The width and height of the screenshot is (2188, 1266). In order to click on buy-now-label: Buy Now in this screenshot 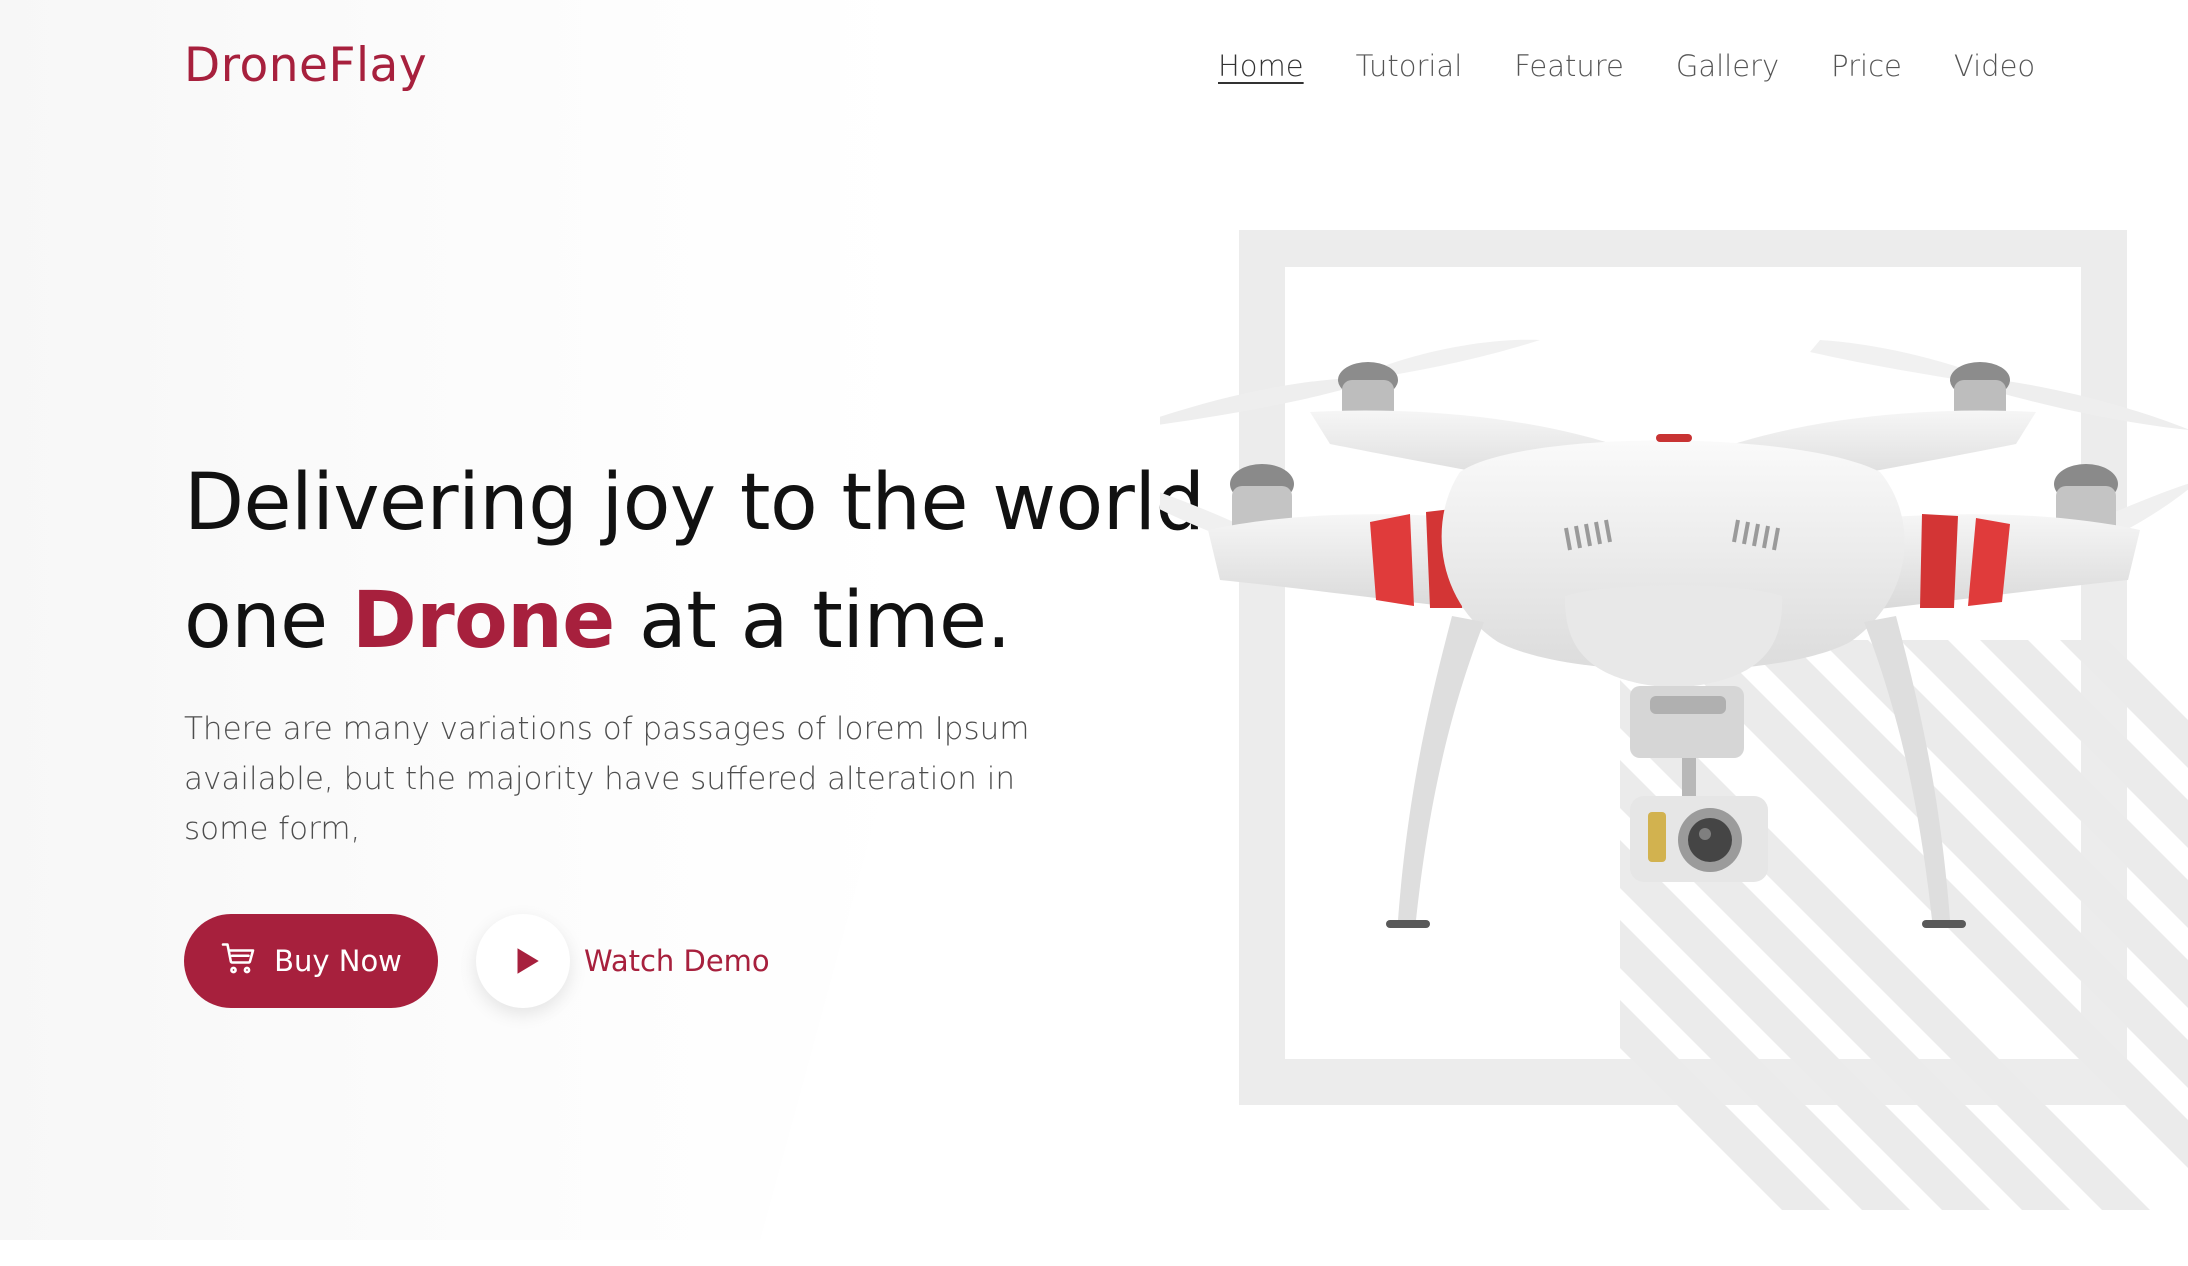, I will do `click(338, 961)`.